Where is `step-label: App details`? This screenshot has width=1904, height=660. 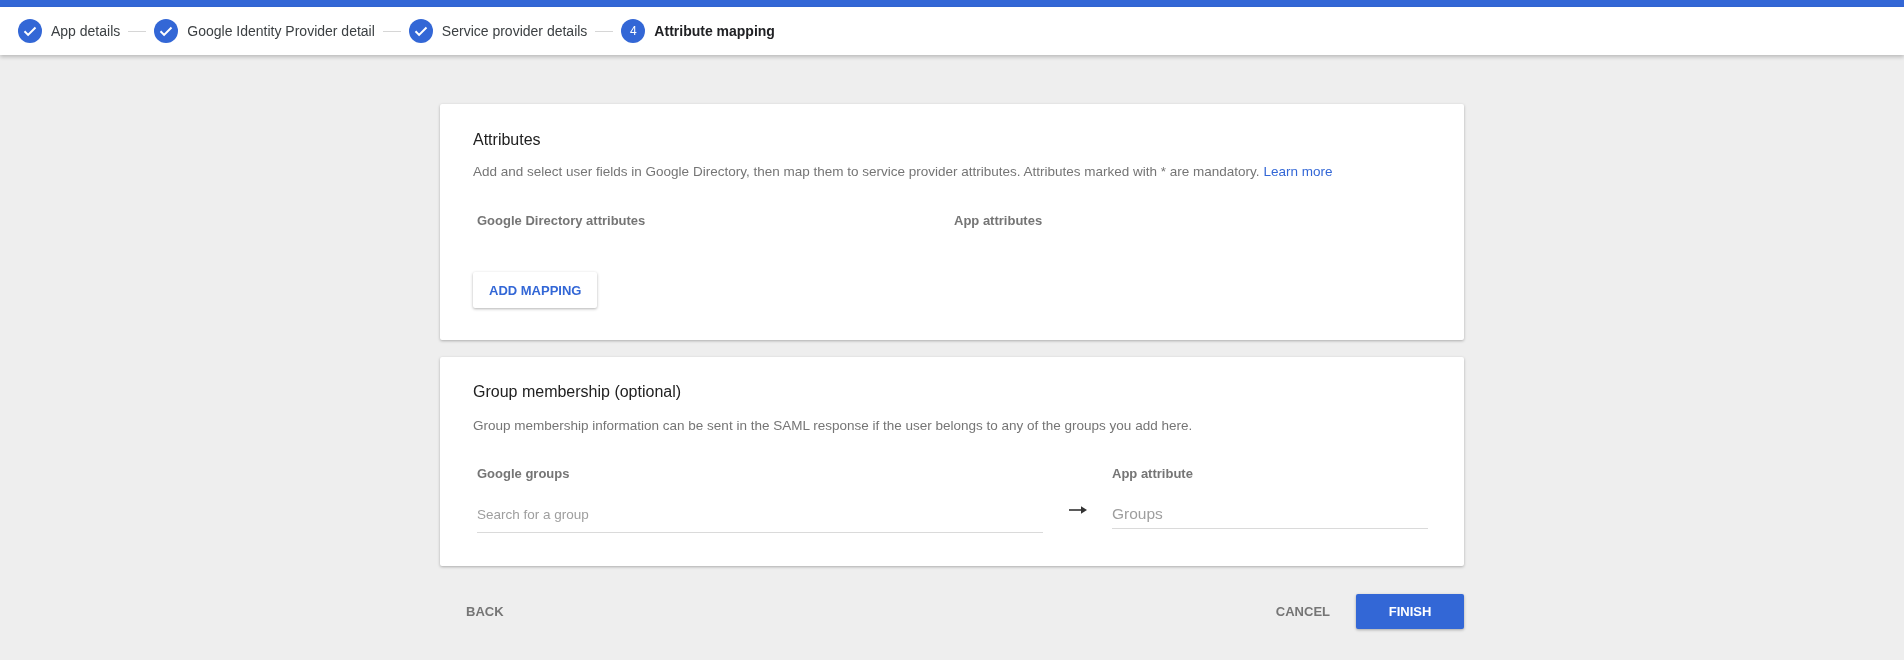 step-label: App details is located at coordinates (86, 31).